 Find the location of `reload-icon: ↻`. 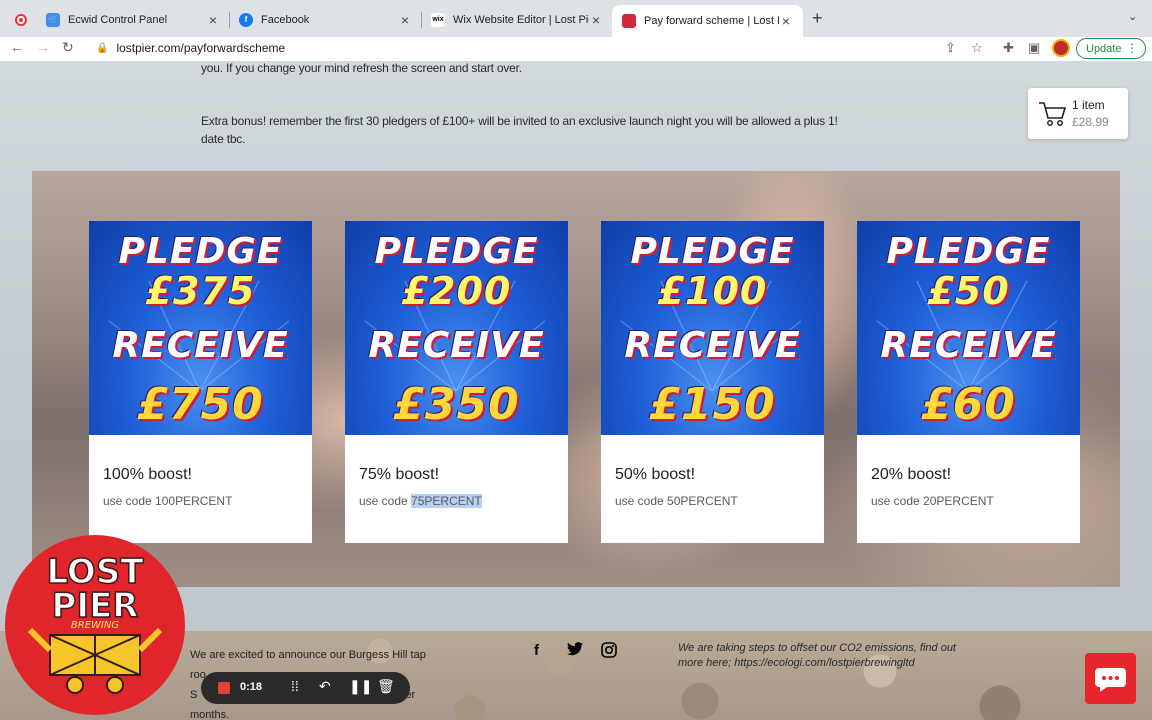

reload-icon: ↻ is located at coordinates (68, 47).